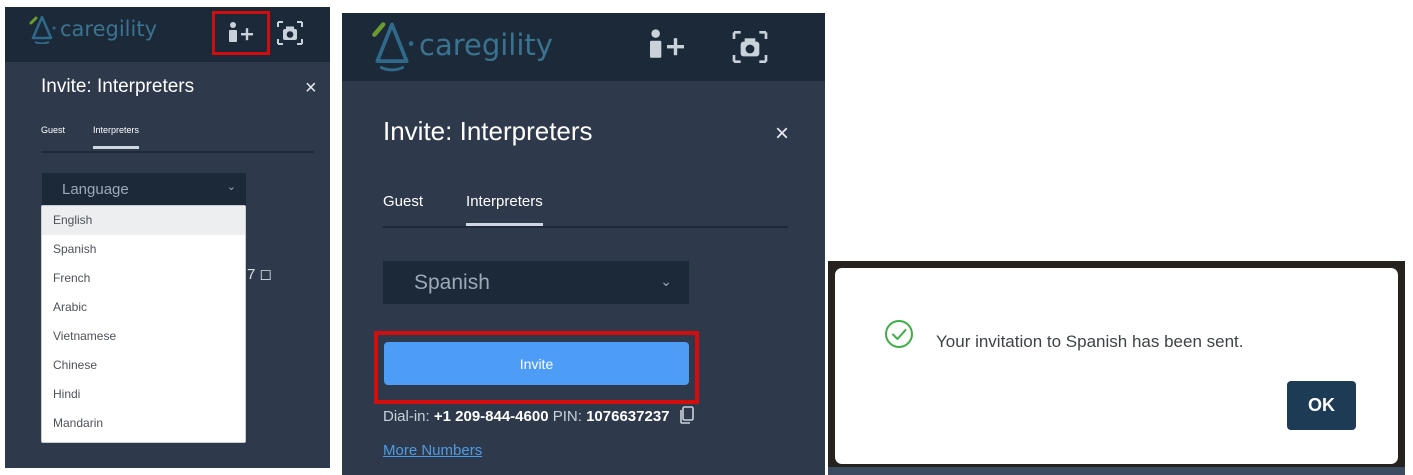 The width and height of the screenshot is (1413, 475). What do you see at coordinates (686, 417) in the screenshot?
I see `copy-icon` at bounding box center [686, 417].